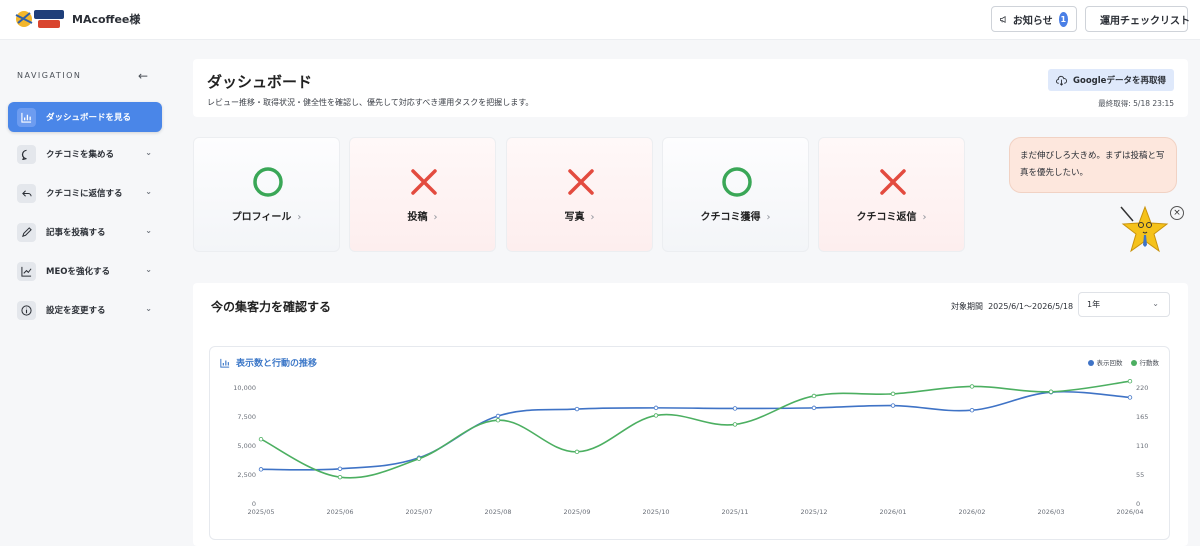  What do you see at coordinates (1050, 512) in the screenshot?
I see `x-tick-label: 2026/03` at bounding box center [1050, 512].